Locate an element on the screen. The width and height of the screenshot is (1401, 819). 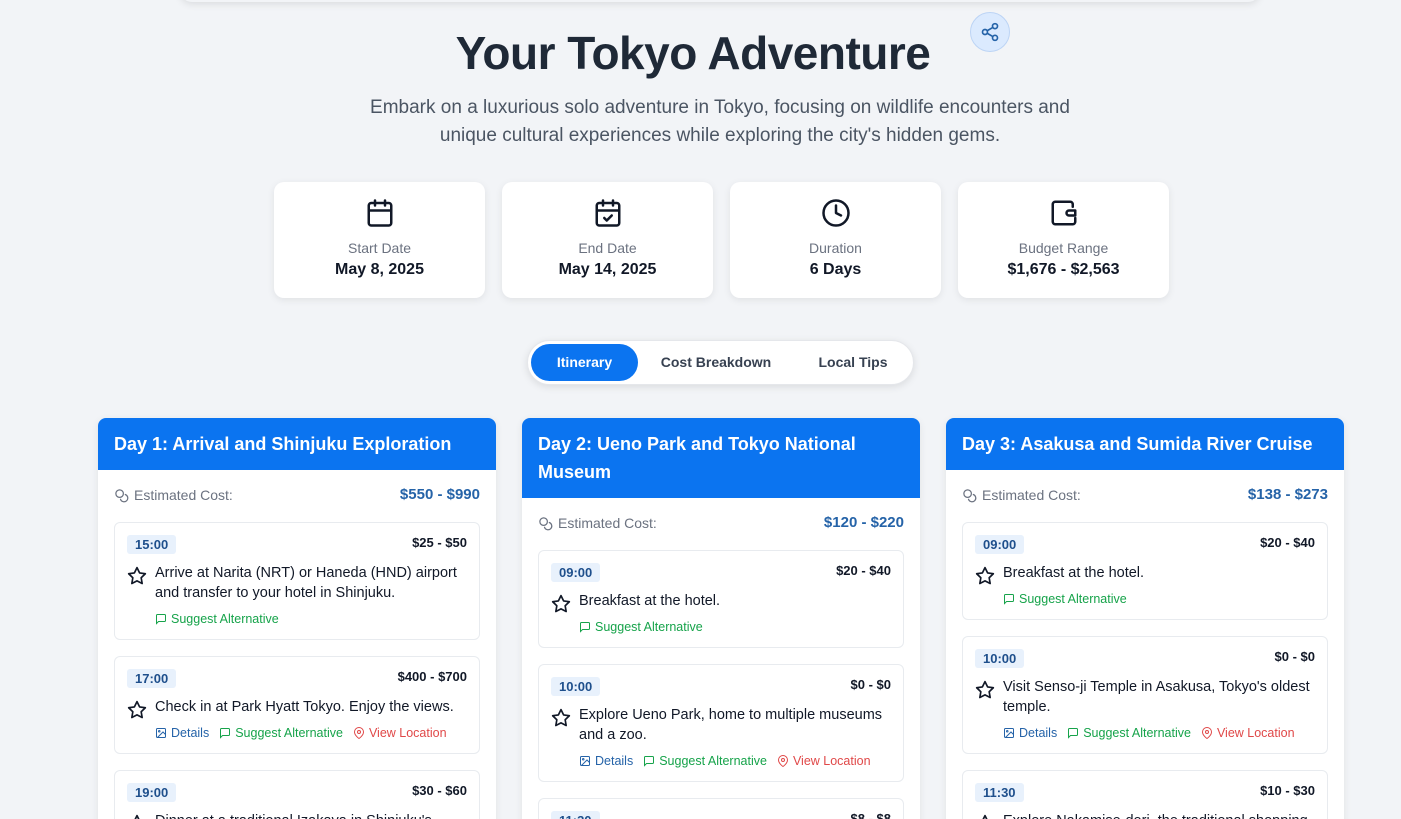
share-icon is located at coordinates (990, 32).